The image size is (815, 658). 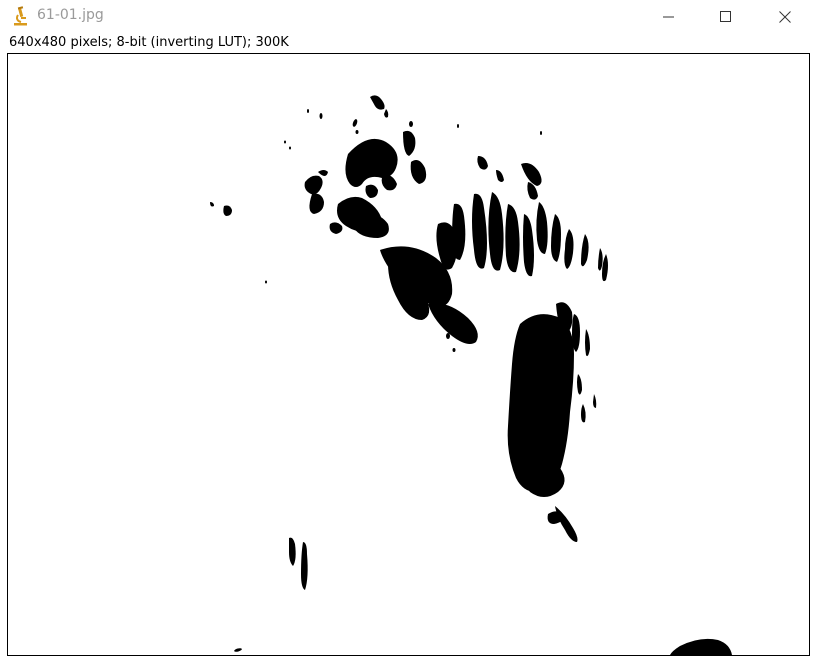 I want to click on close-icon, so click(x=785, y=16).